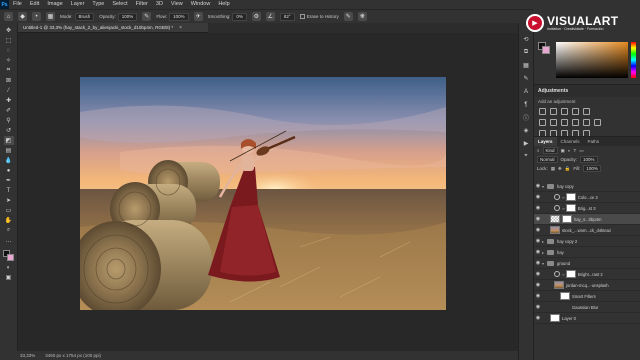  What do you see at coordinates (127, 16) in the screenshot?
I see `opacity-field: 100%` at bounding box center [127, 16].